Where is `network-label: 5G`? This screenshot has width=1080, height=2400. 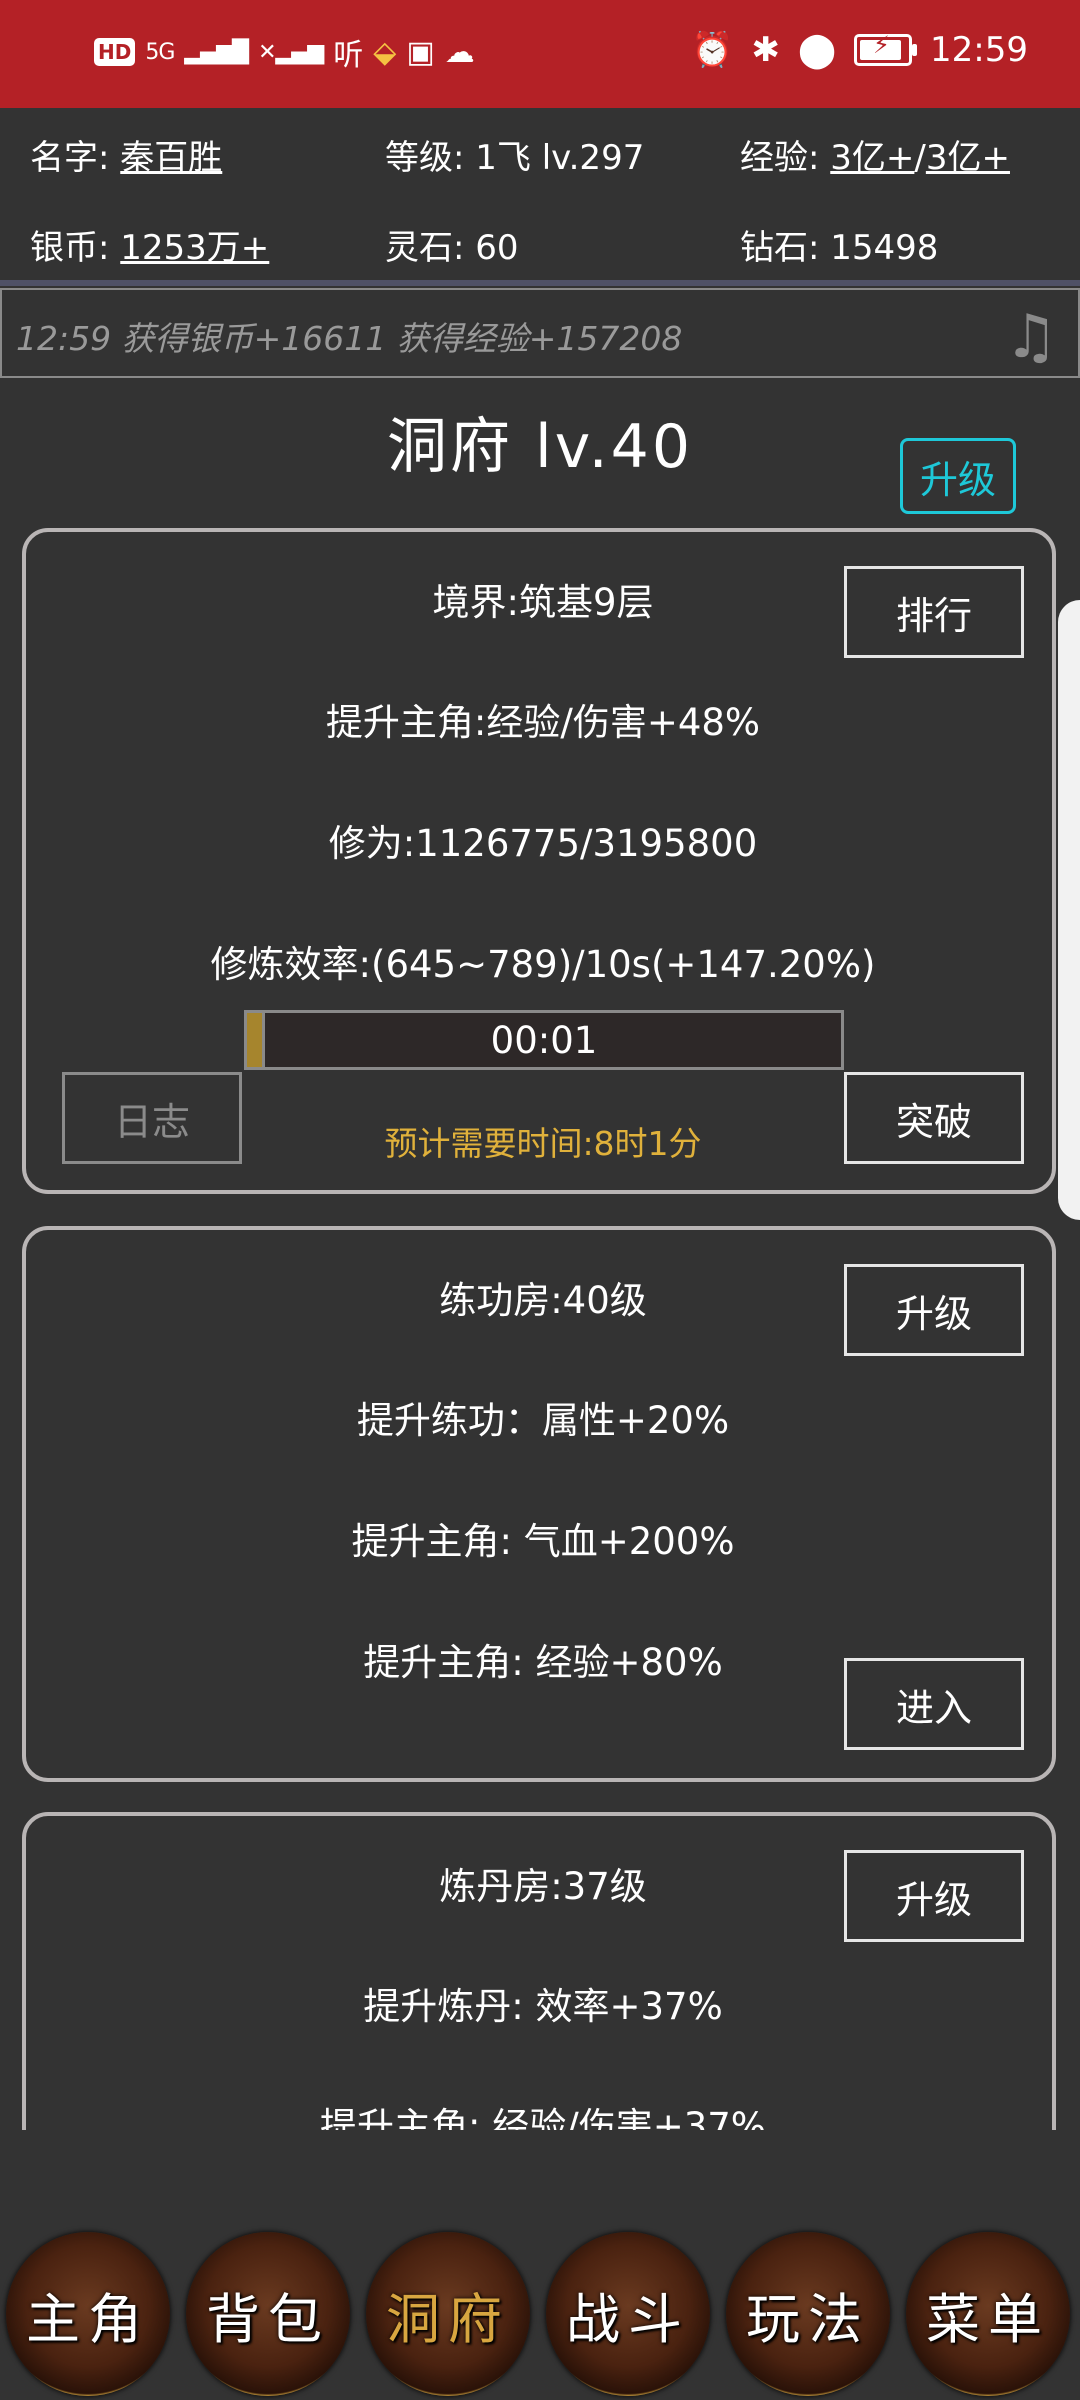 network-label: 5G is located at coordinates (160, 52).